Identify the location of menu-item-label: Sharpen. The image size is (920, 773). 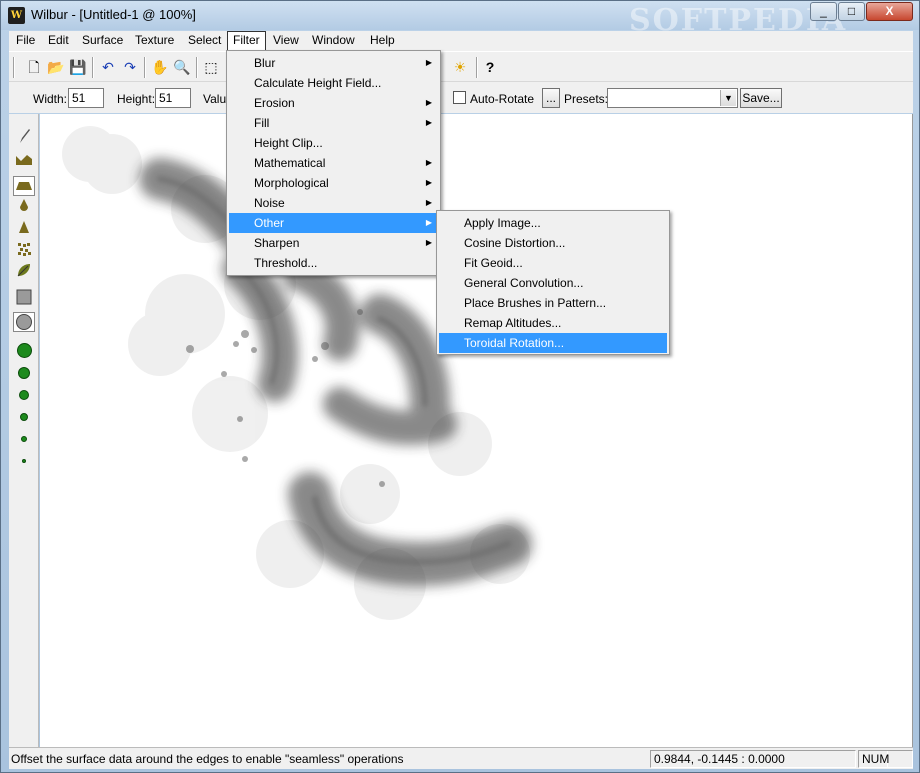
(277, 243).